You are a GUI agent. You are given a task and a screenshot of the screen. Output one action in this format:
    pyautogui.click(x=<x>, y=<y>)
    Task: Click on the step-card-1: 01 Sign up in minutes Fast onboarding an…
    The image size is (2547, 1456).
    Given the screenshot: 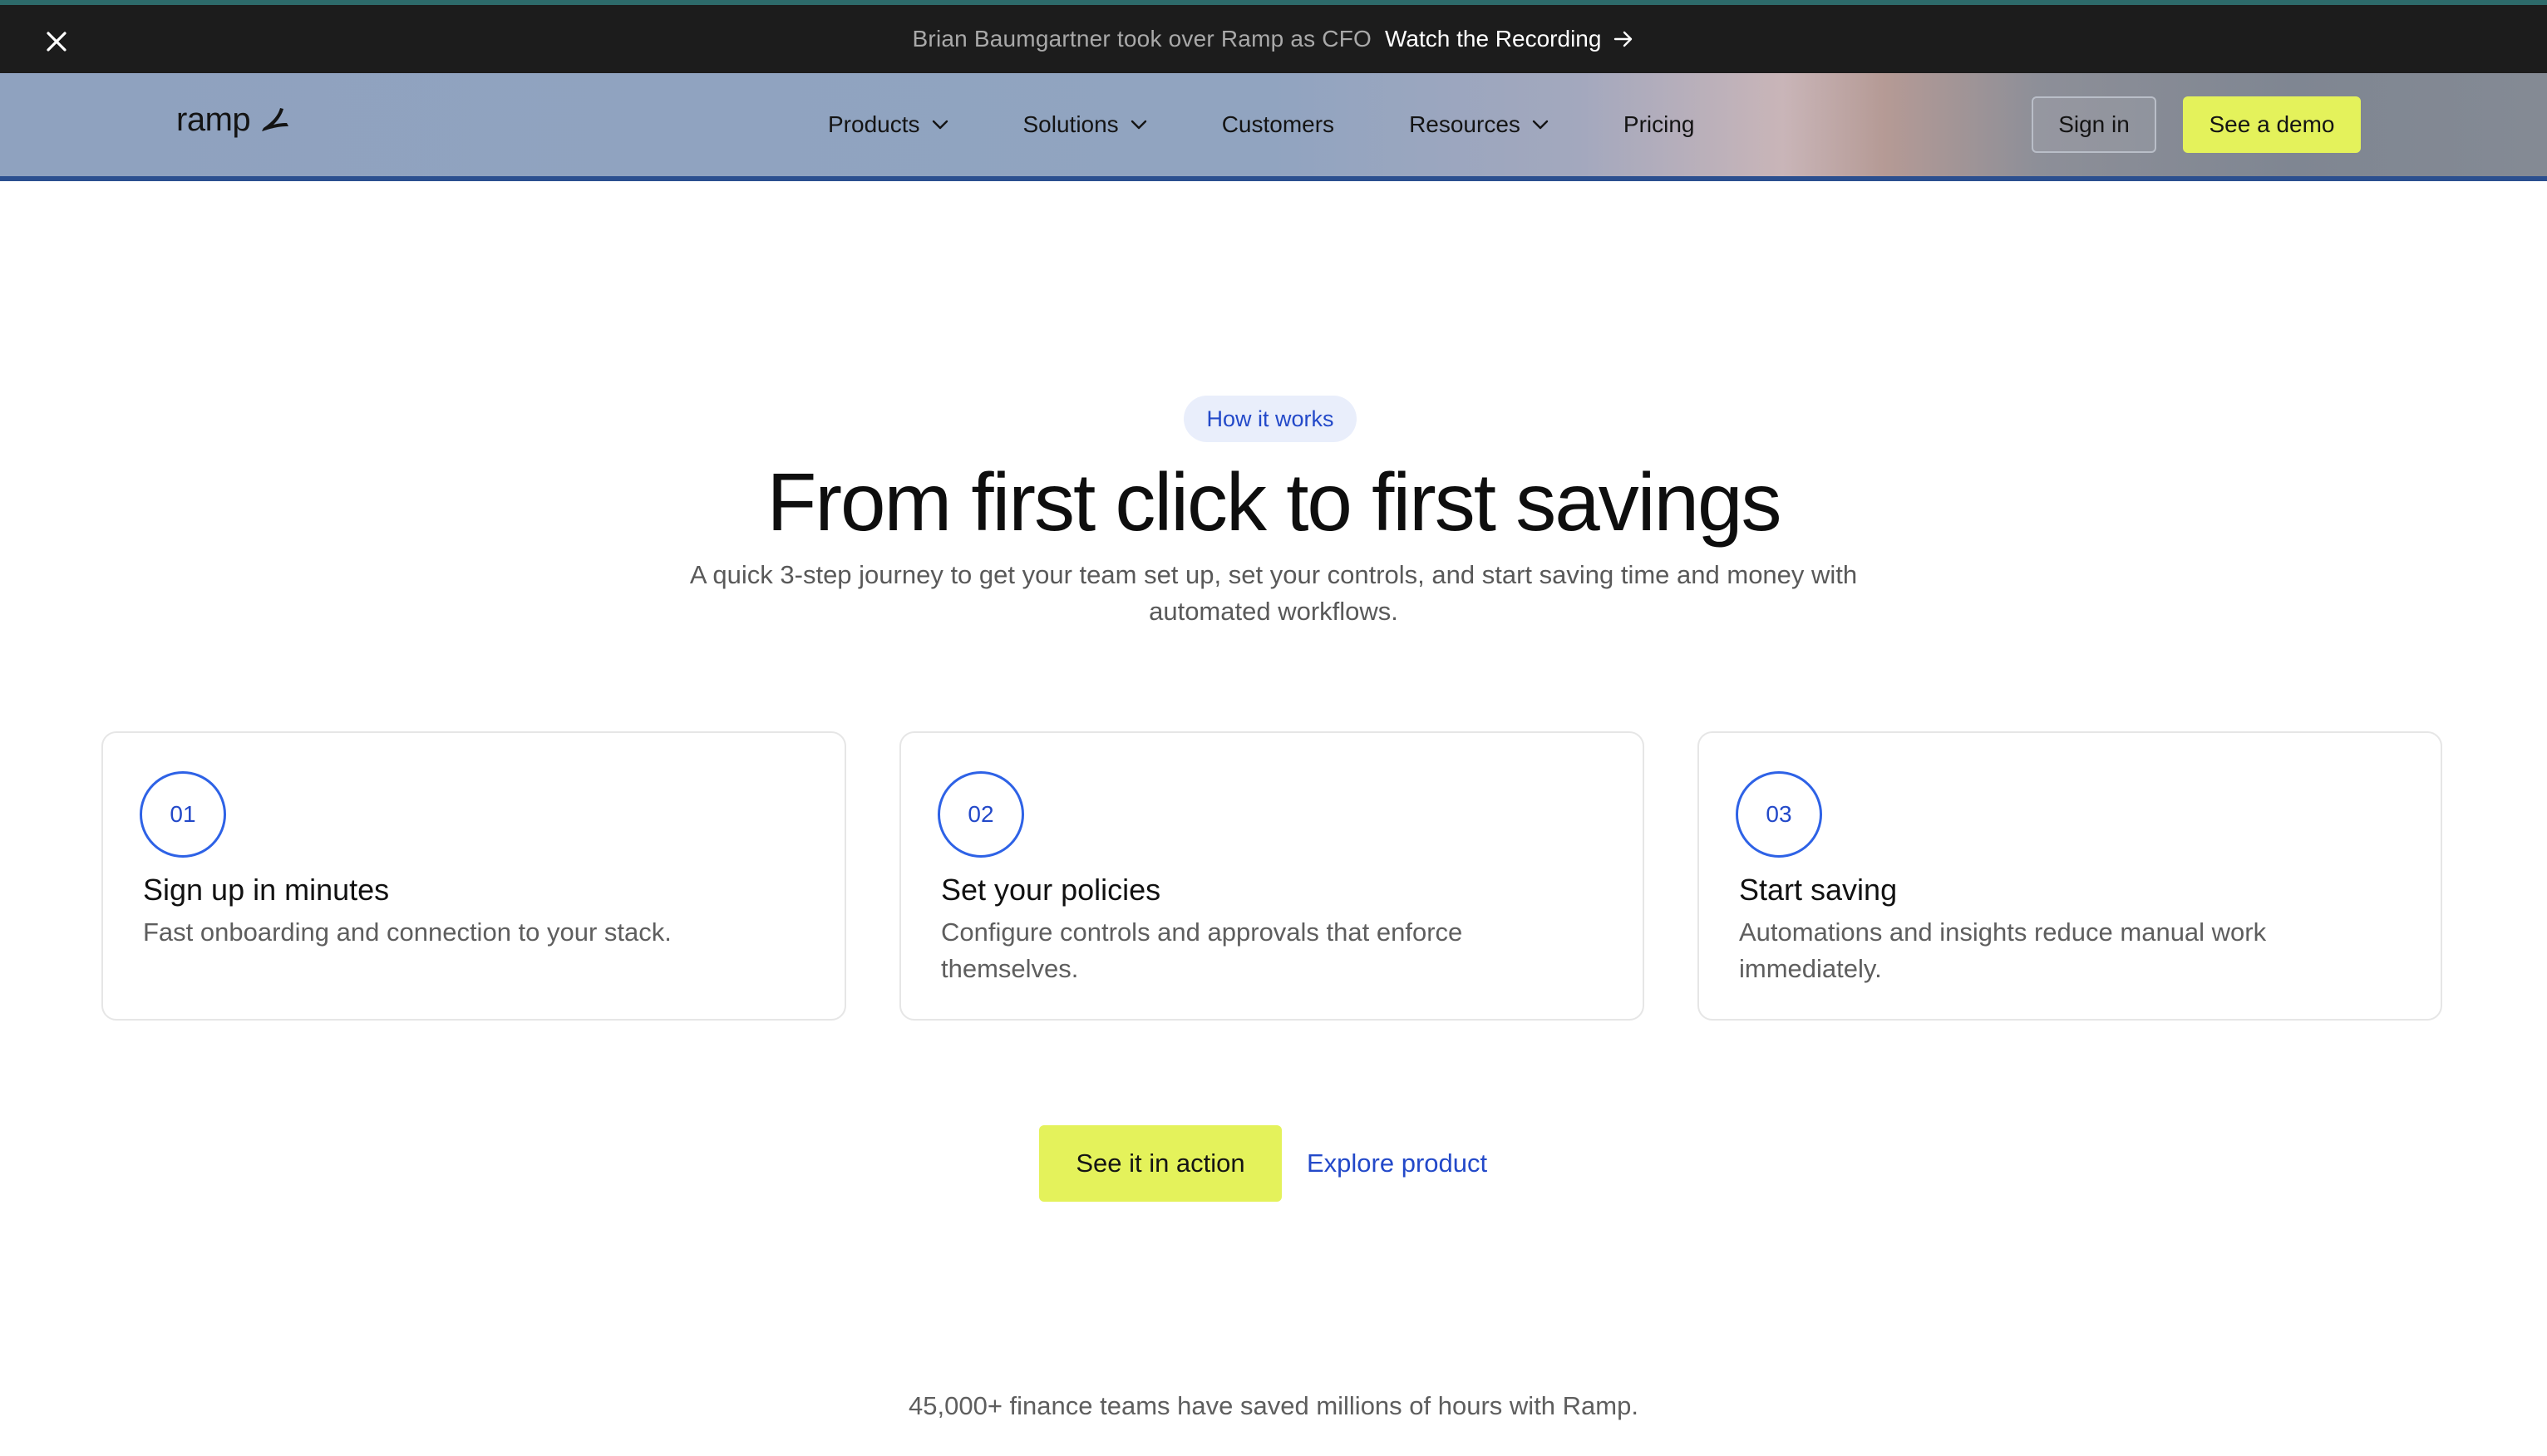 What is the action you would take?
    pyautogui.click(x=474, y=876)
    